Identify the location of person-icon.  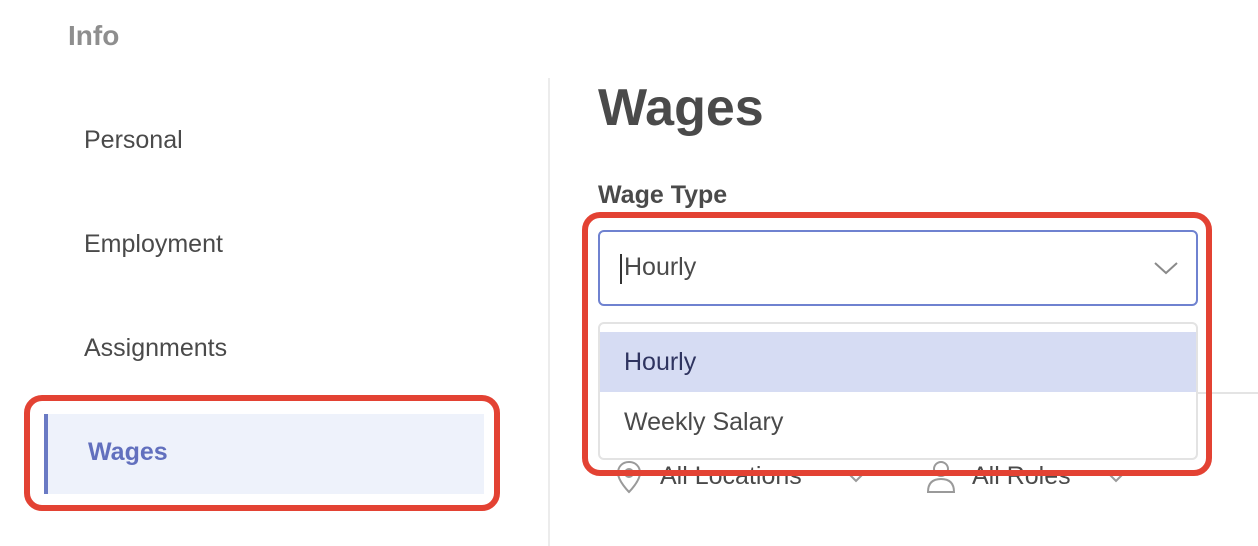
(941, 477).